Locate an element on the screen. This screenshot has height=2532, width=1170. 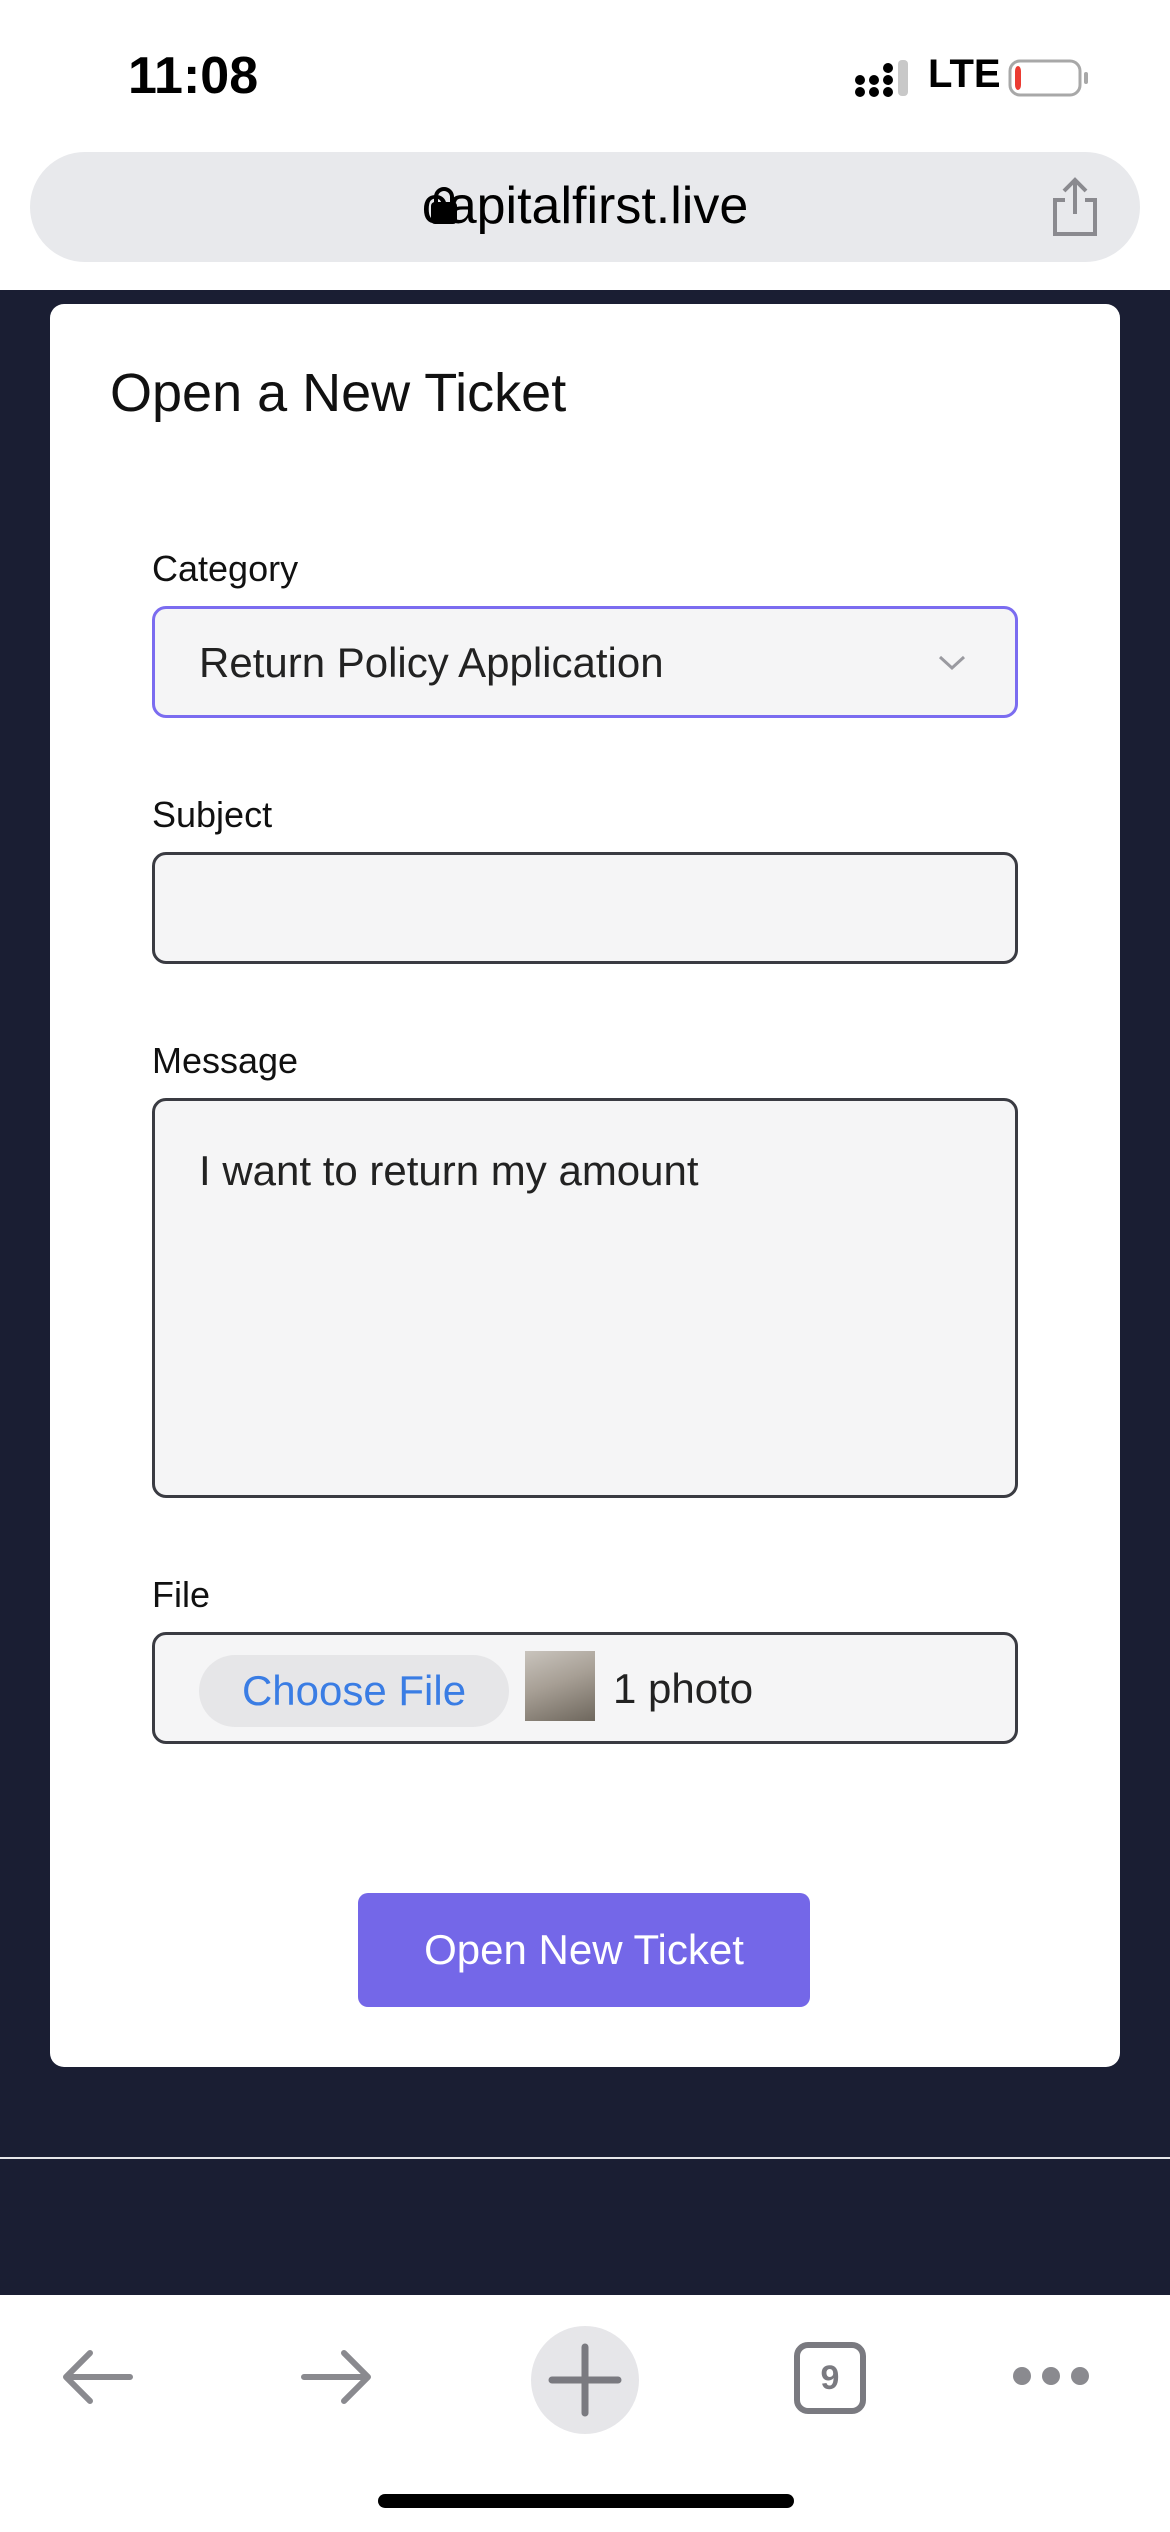
tabs-button: 9 is located at coordinates (830, 2378).